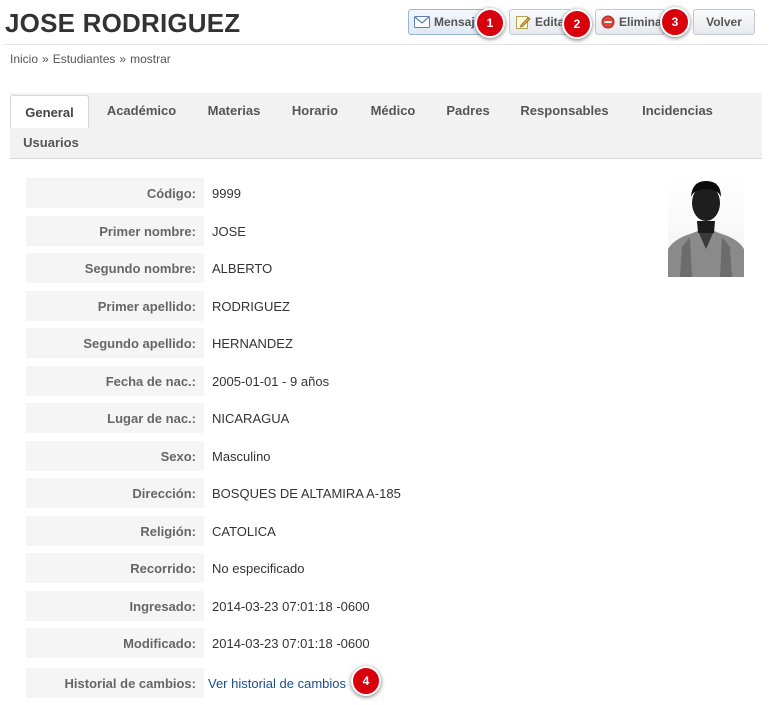  Describe the element at coordinates (608, 22) in the screenshot. I see `delete-circle-icon` at that location.